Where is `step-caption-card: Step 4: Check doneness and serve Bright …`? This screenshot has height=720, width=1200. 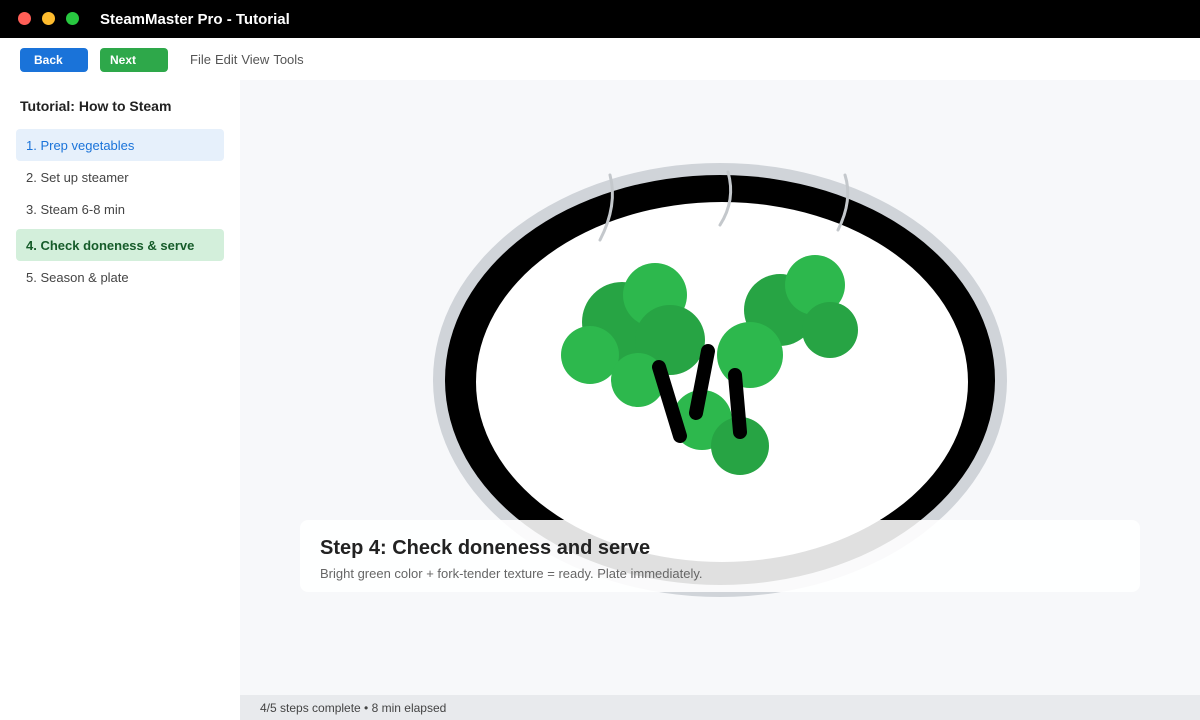 step-caption-card: Step 4: Check doneness and serve Bright … is located at coordinates (720, 556).